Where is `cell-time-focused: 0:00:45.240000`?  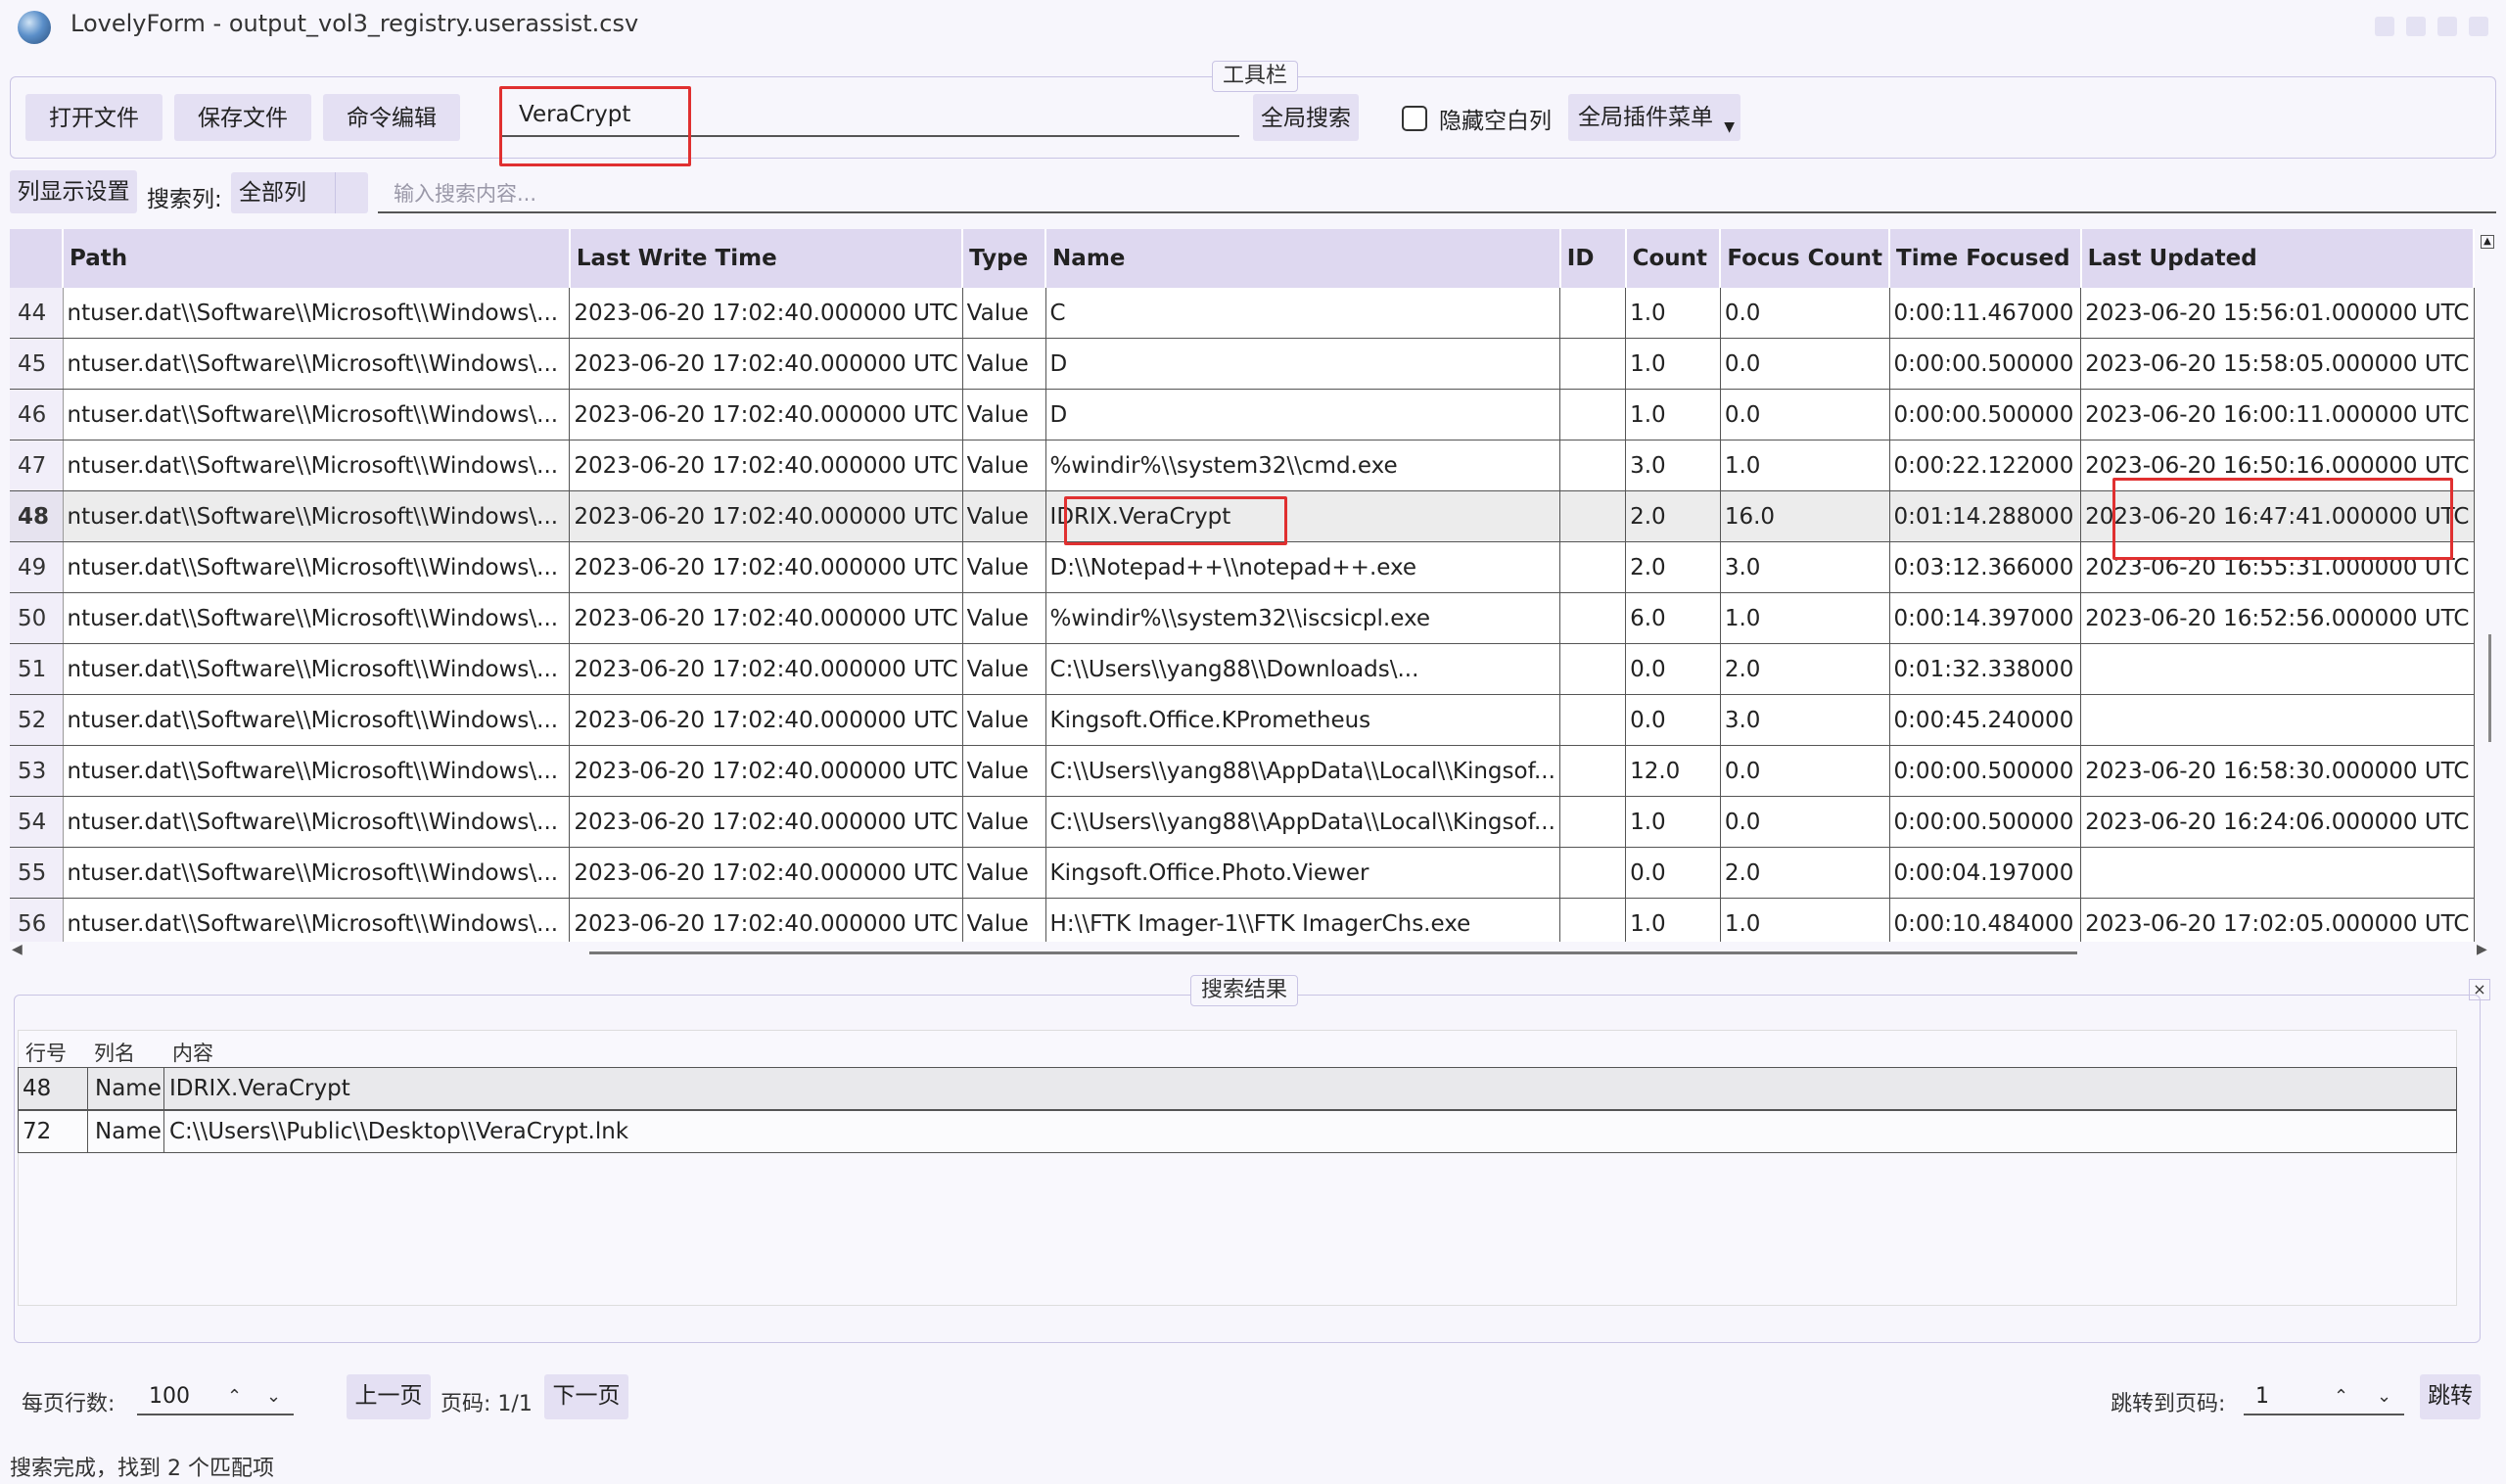 cell-time-focused: 0:00:45.240000 is located at coordinates (1985, 720).